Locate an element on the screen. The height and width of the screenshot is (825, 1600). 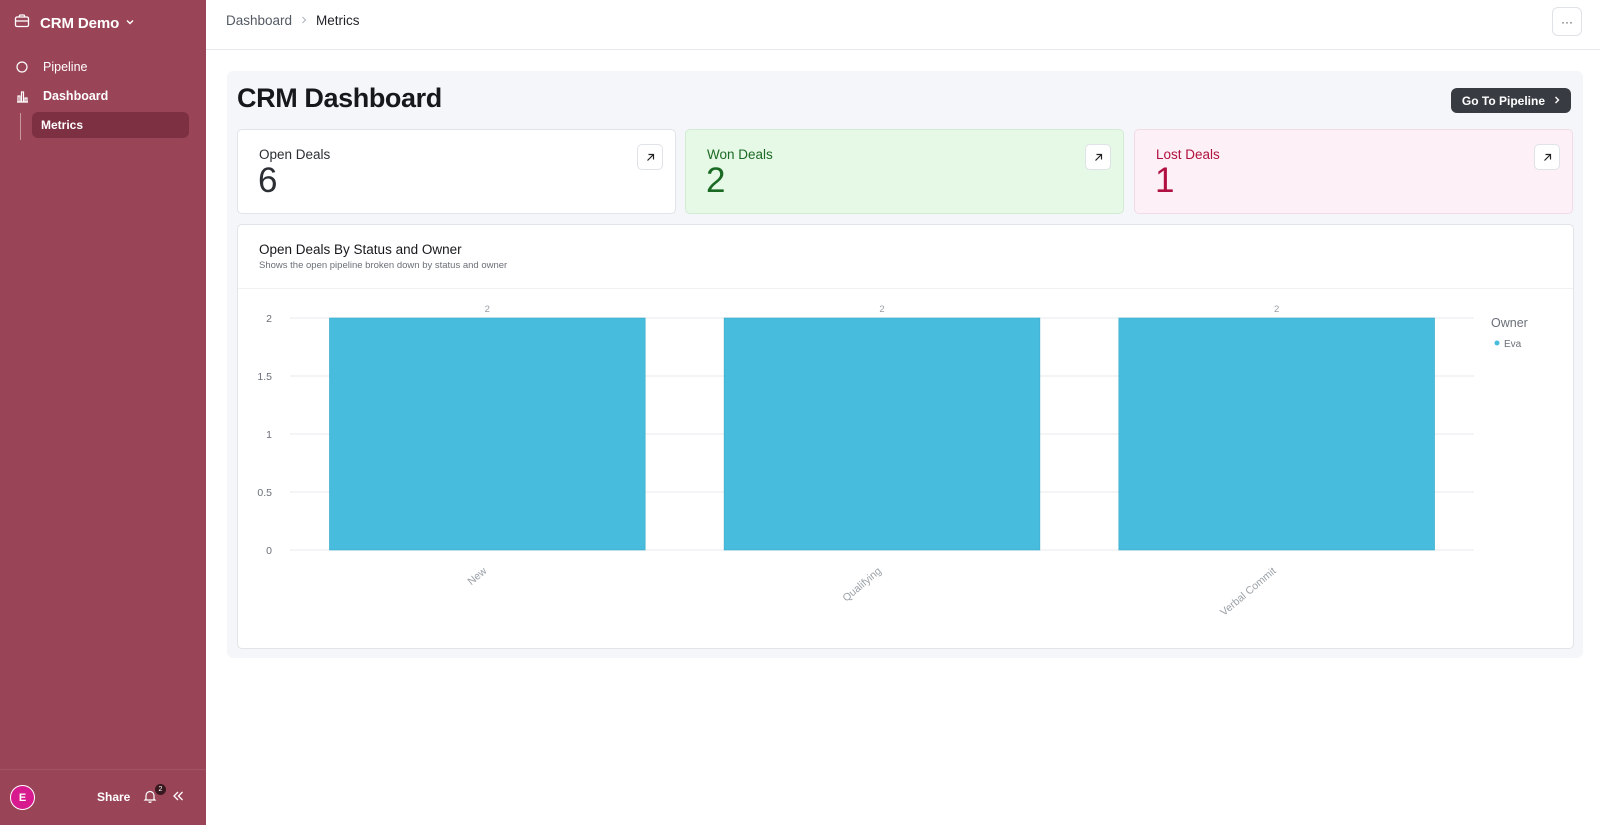
card-value: 1 is located at coordinates (1165, 180).